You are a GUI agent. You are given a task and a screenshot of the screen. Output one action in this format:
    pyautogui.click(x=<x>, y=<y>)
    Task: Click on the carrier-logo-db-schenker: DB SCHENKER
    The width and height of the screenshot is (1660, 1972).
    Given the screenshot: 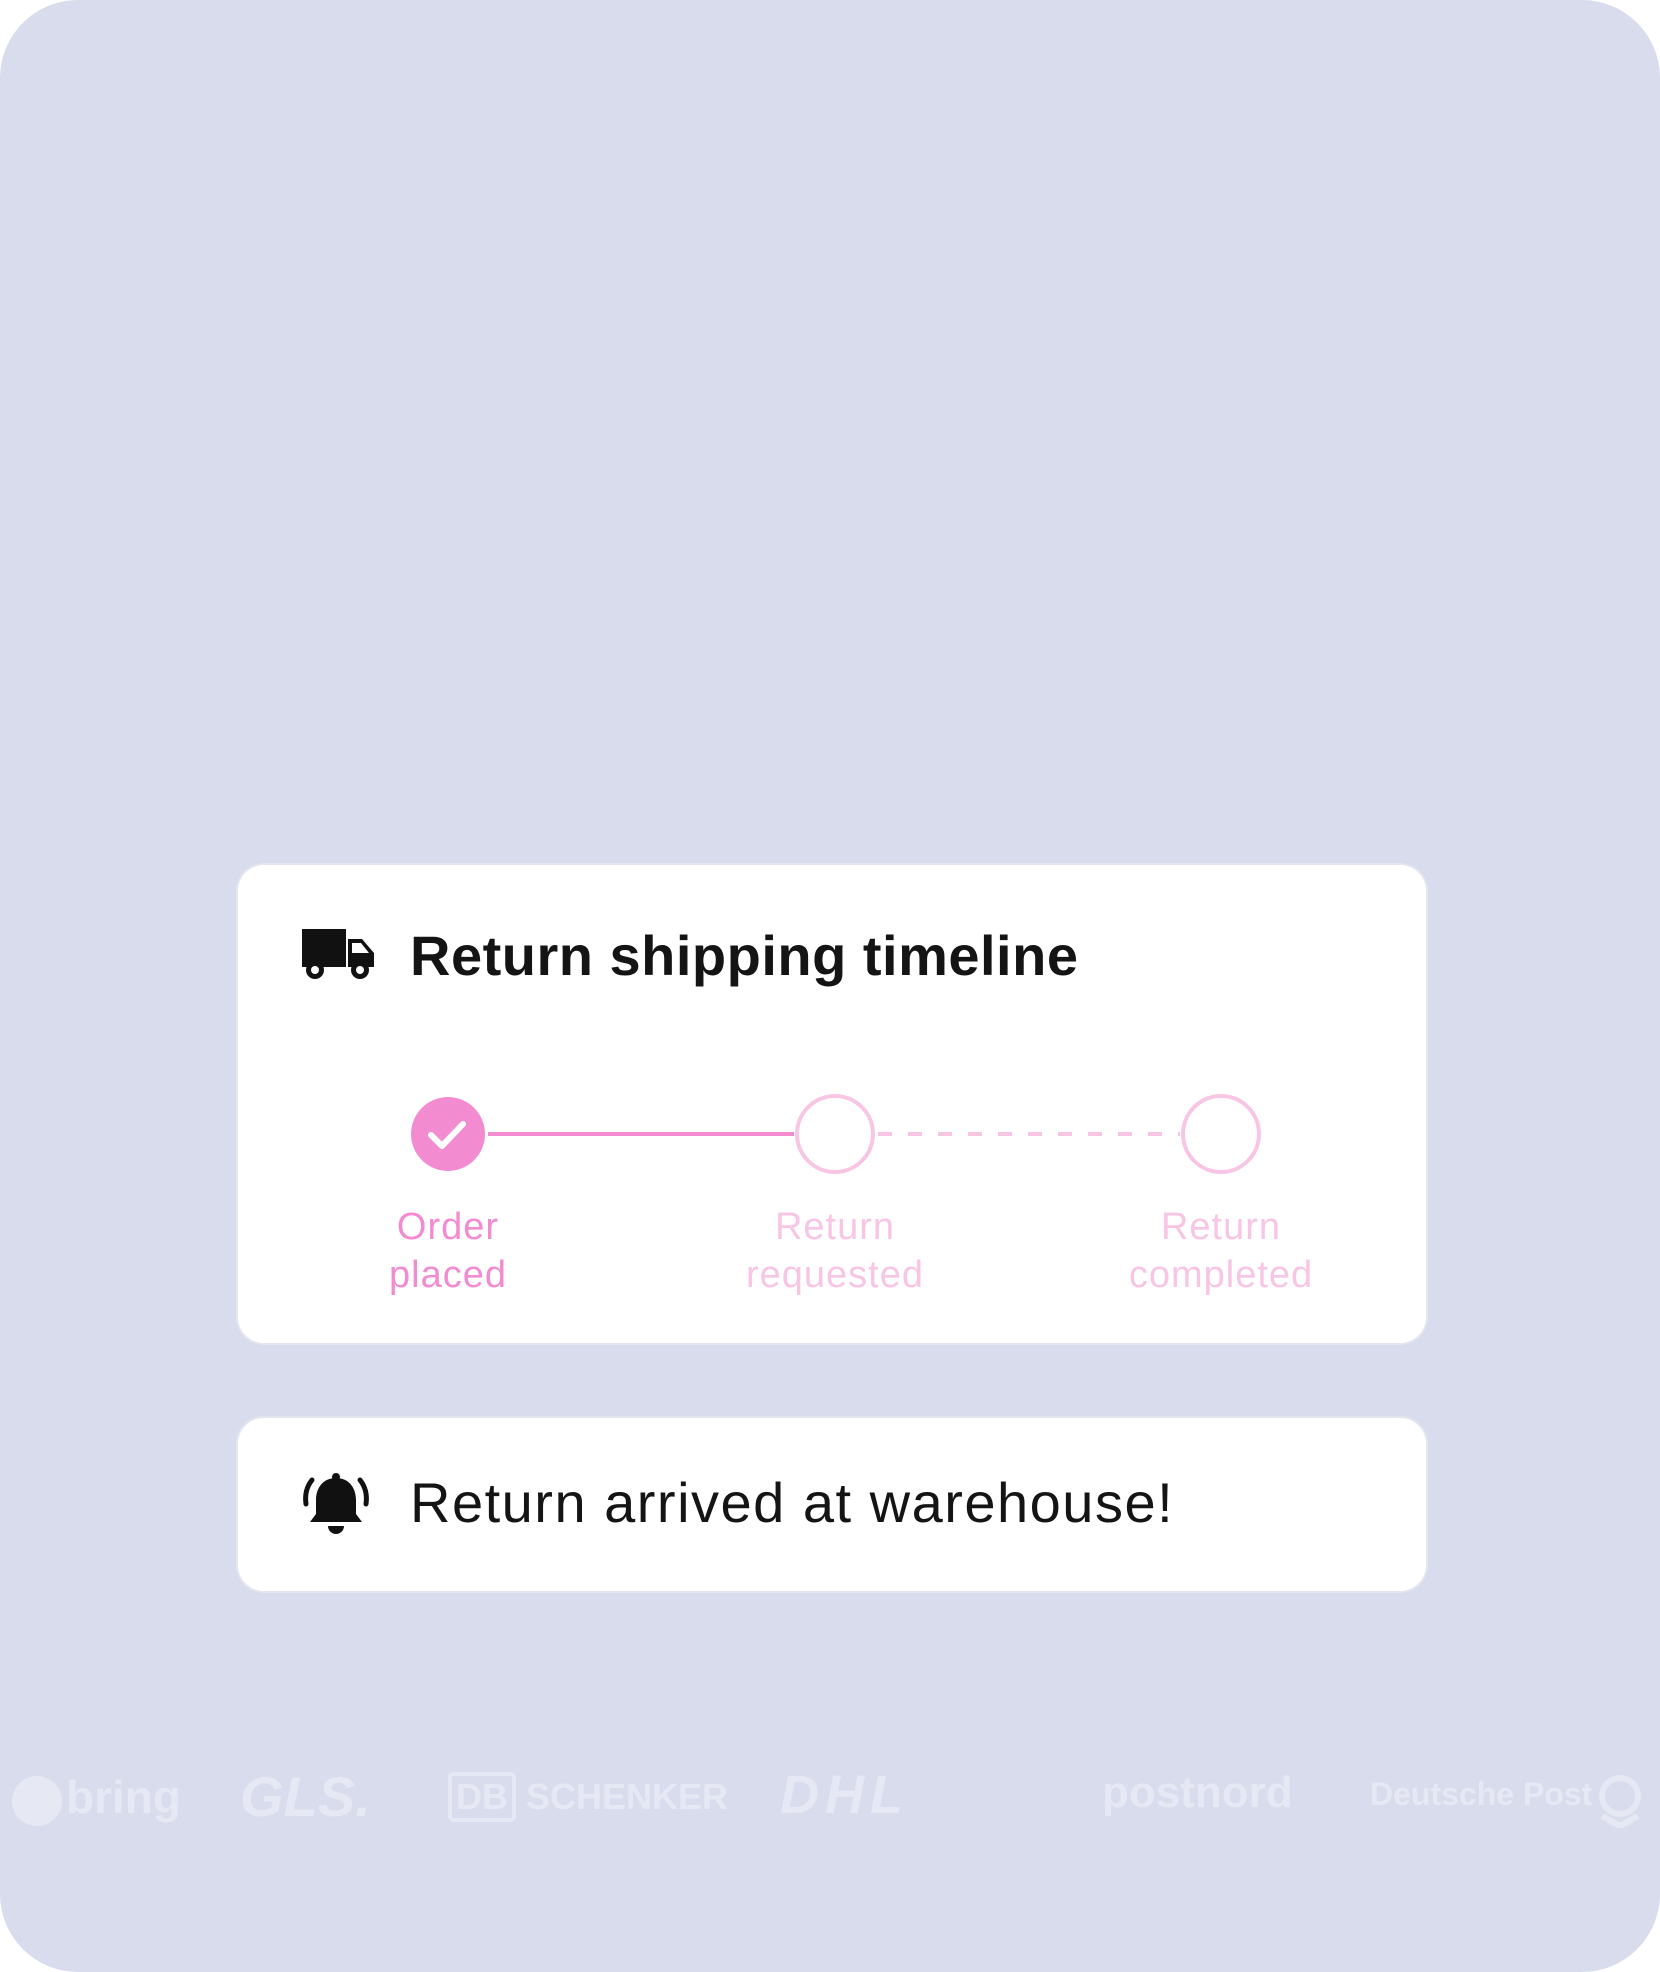 What is the action you would take?
    pyautogui.click(x=588, y=1797)
    